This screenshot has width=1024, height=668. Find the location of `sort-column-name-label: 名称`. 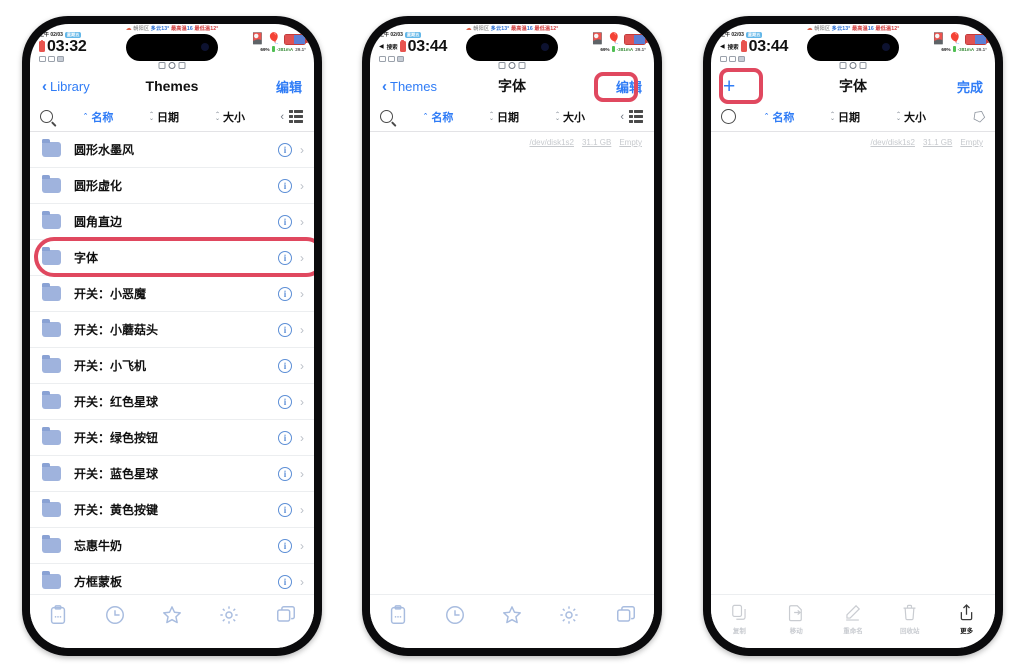

sort-column-name-label: 名称 is located at coordinates (102, 117).